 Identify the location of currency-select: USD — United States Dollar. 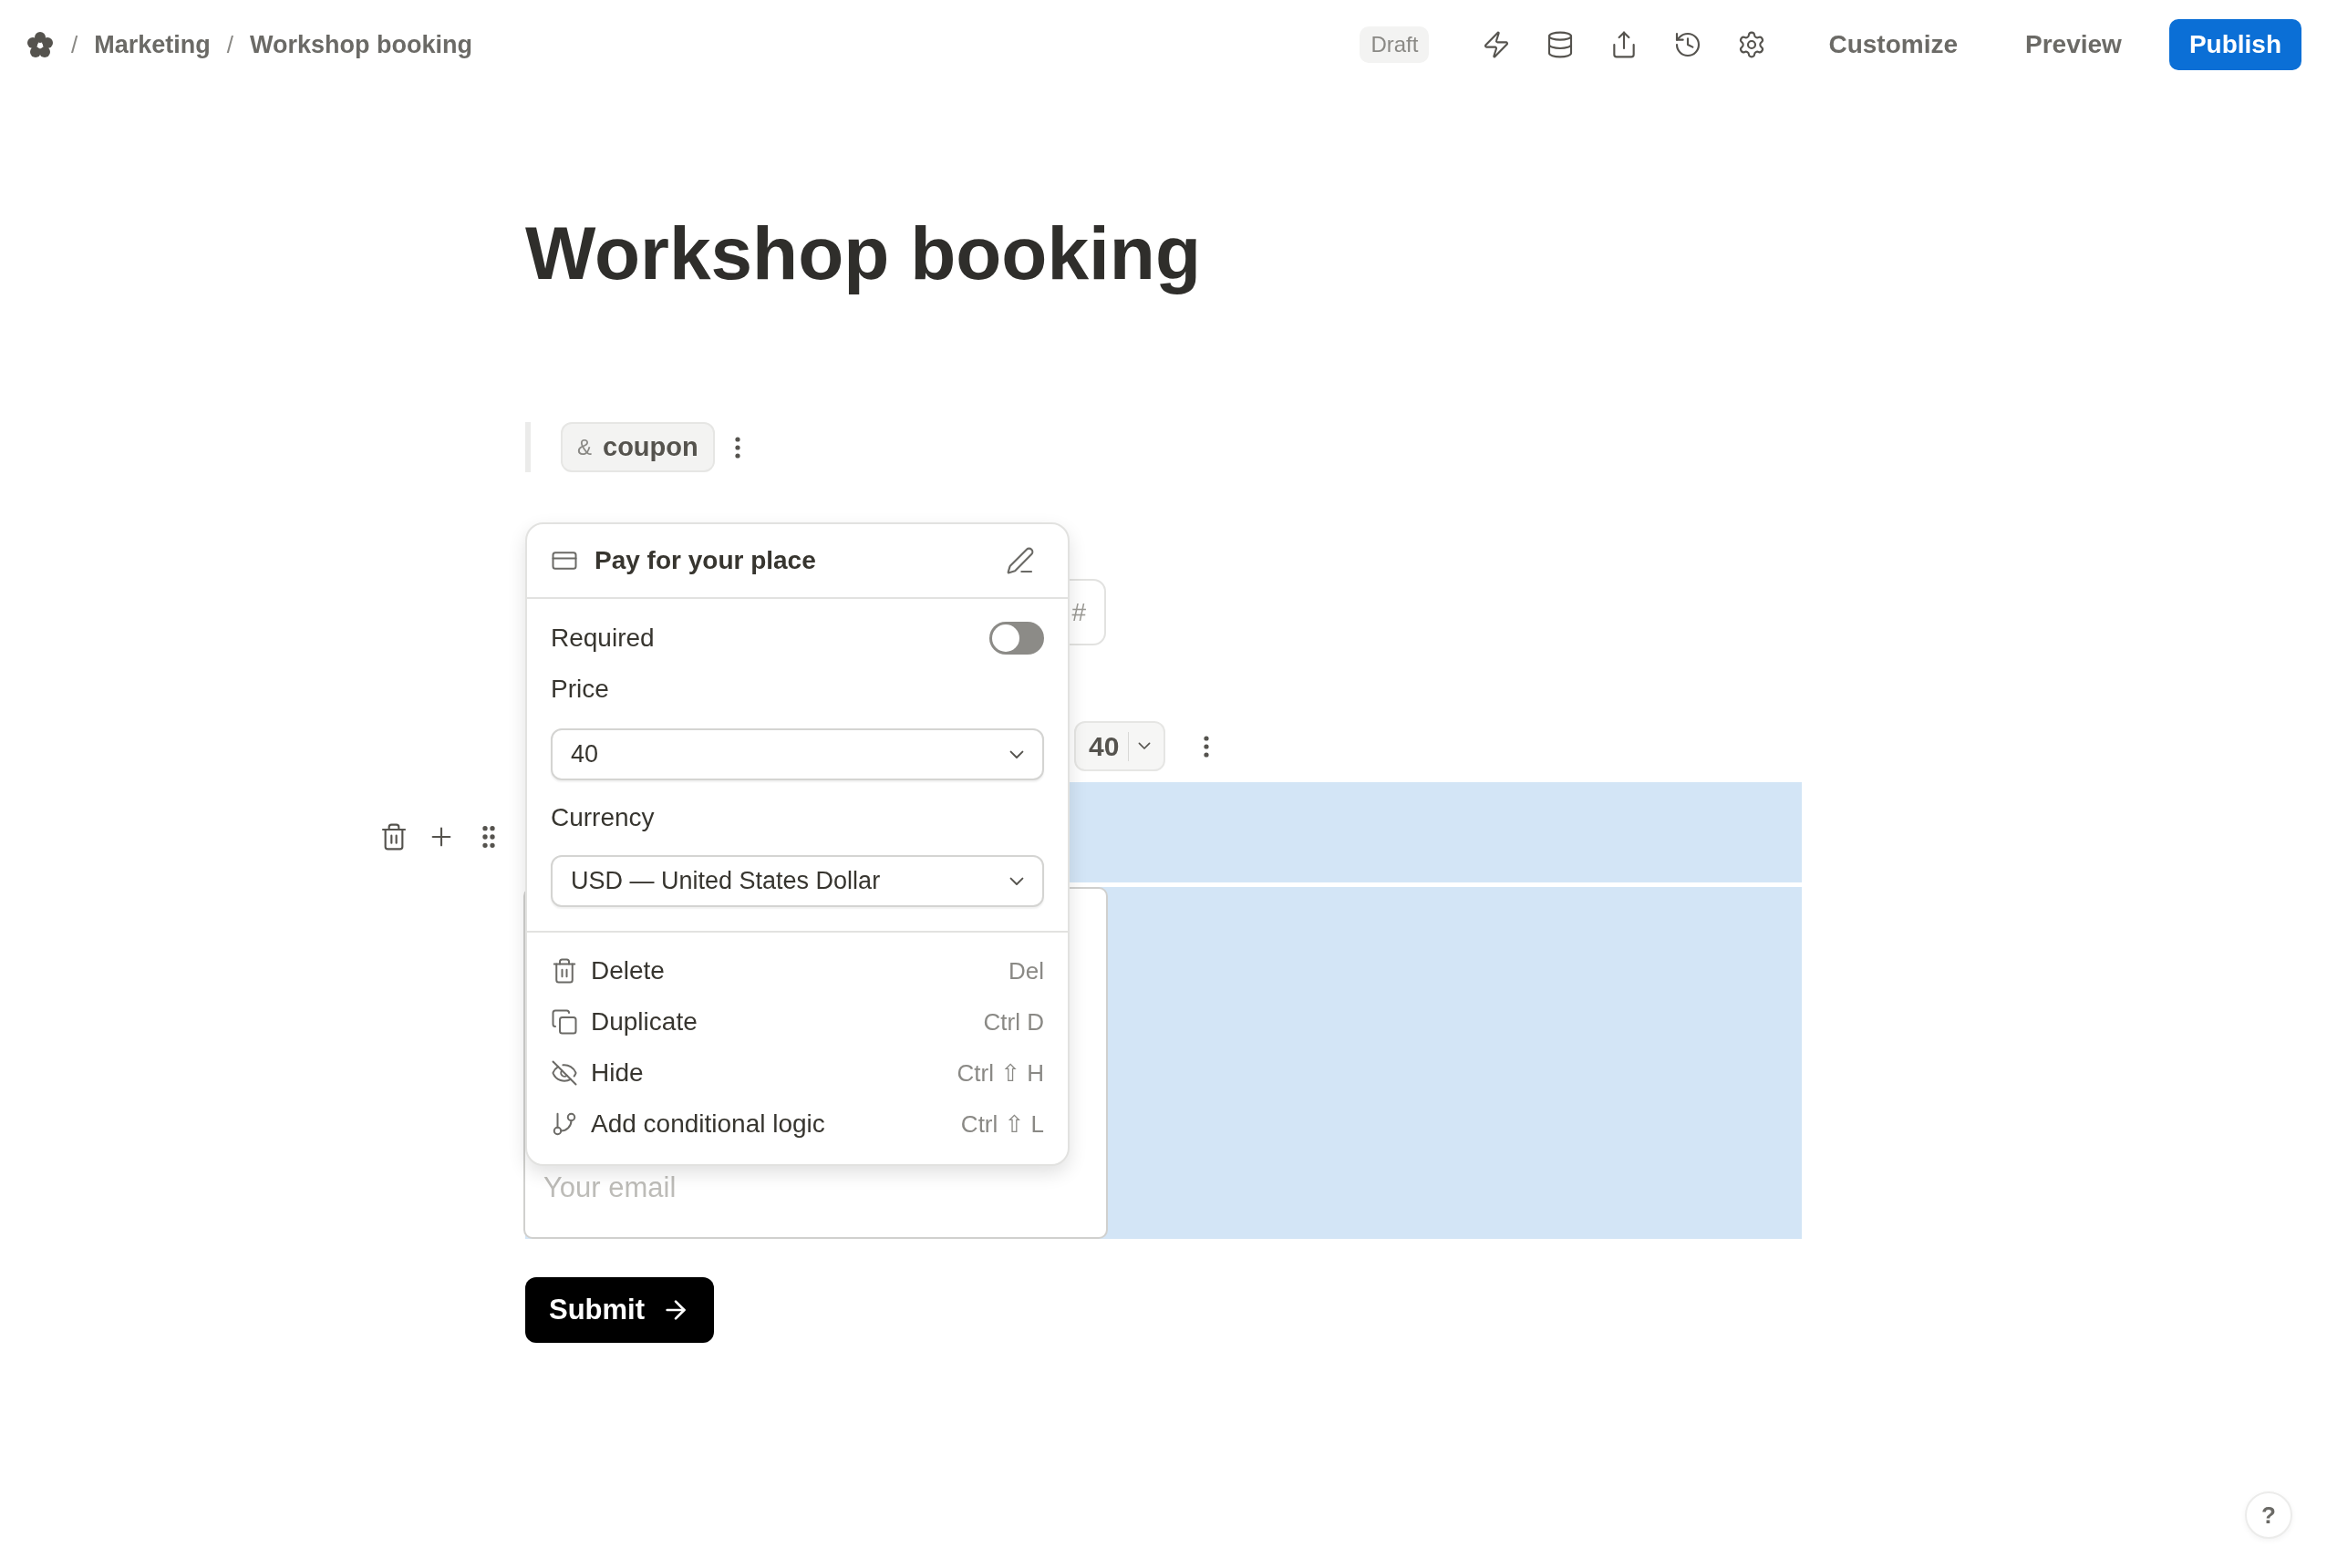
(797, 881).